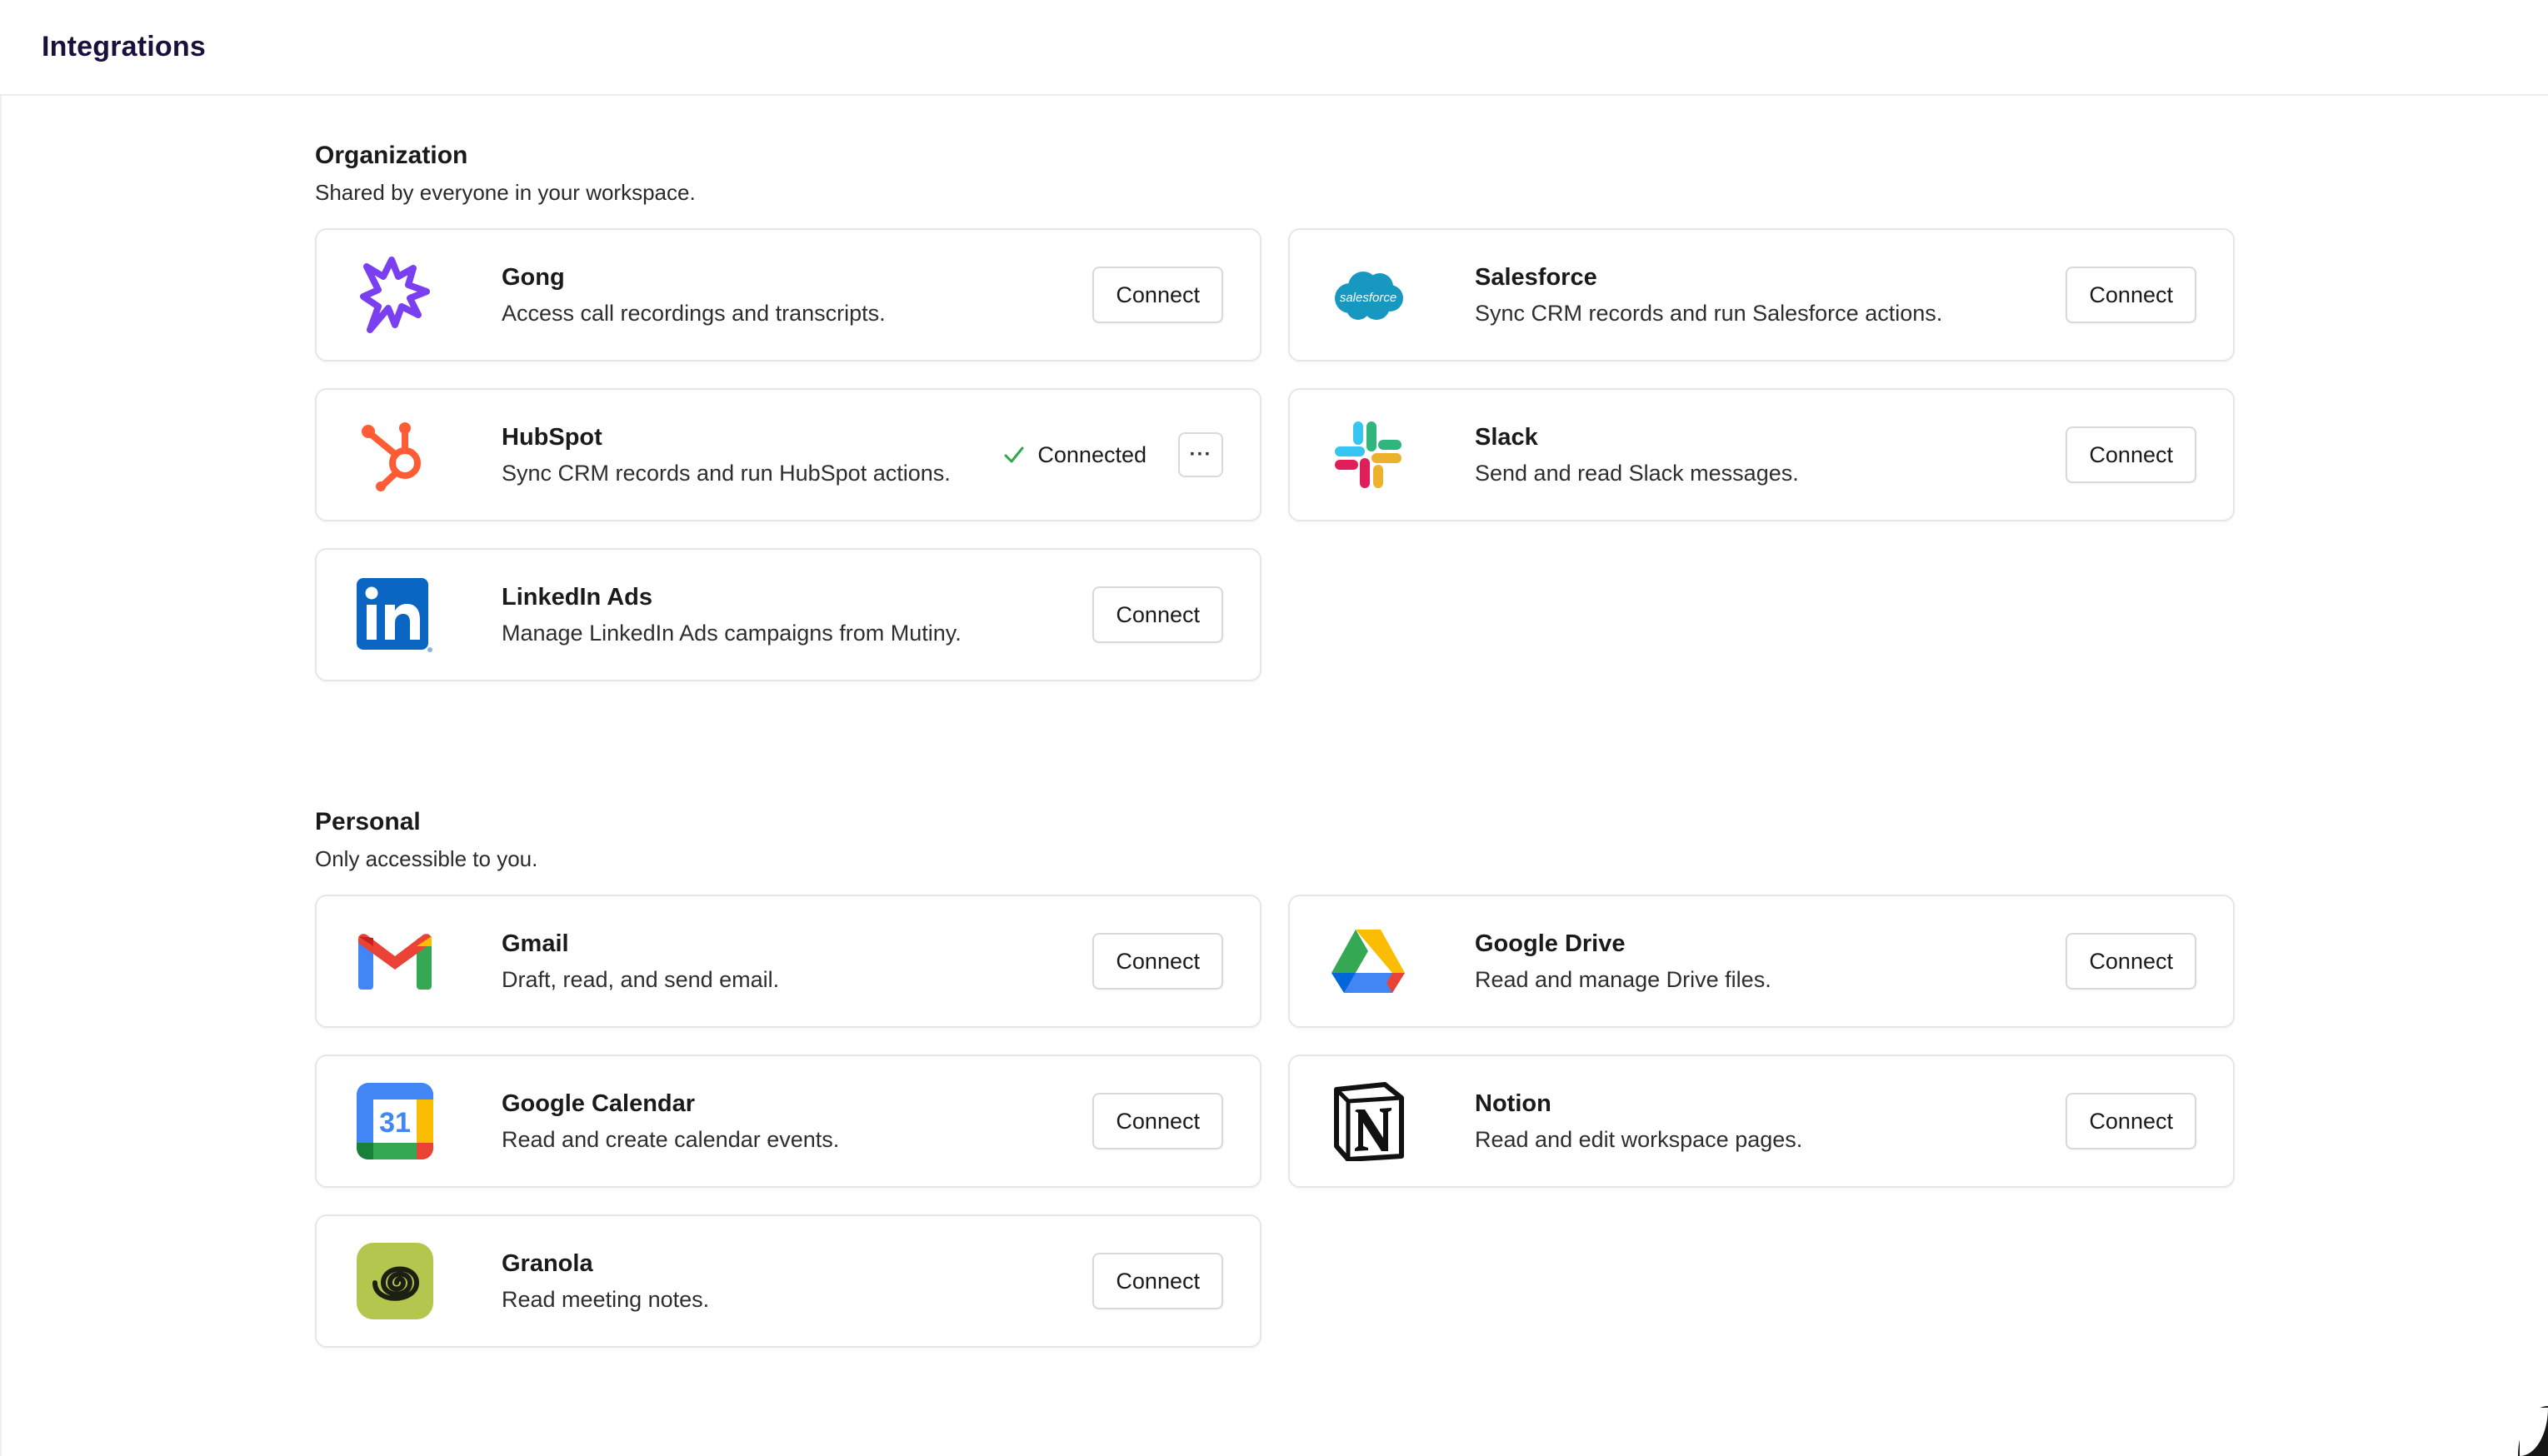 This screenshot has height=1456, width=2548. Describe the element at coordinates (535, 943) in the screenshot. I see `integration-name: Gmail` at that location.